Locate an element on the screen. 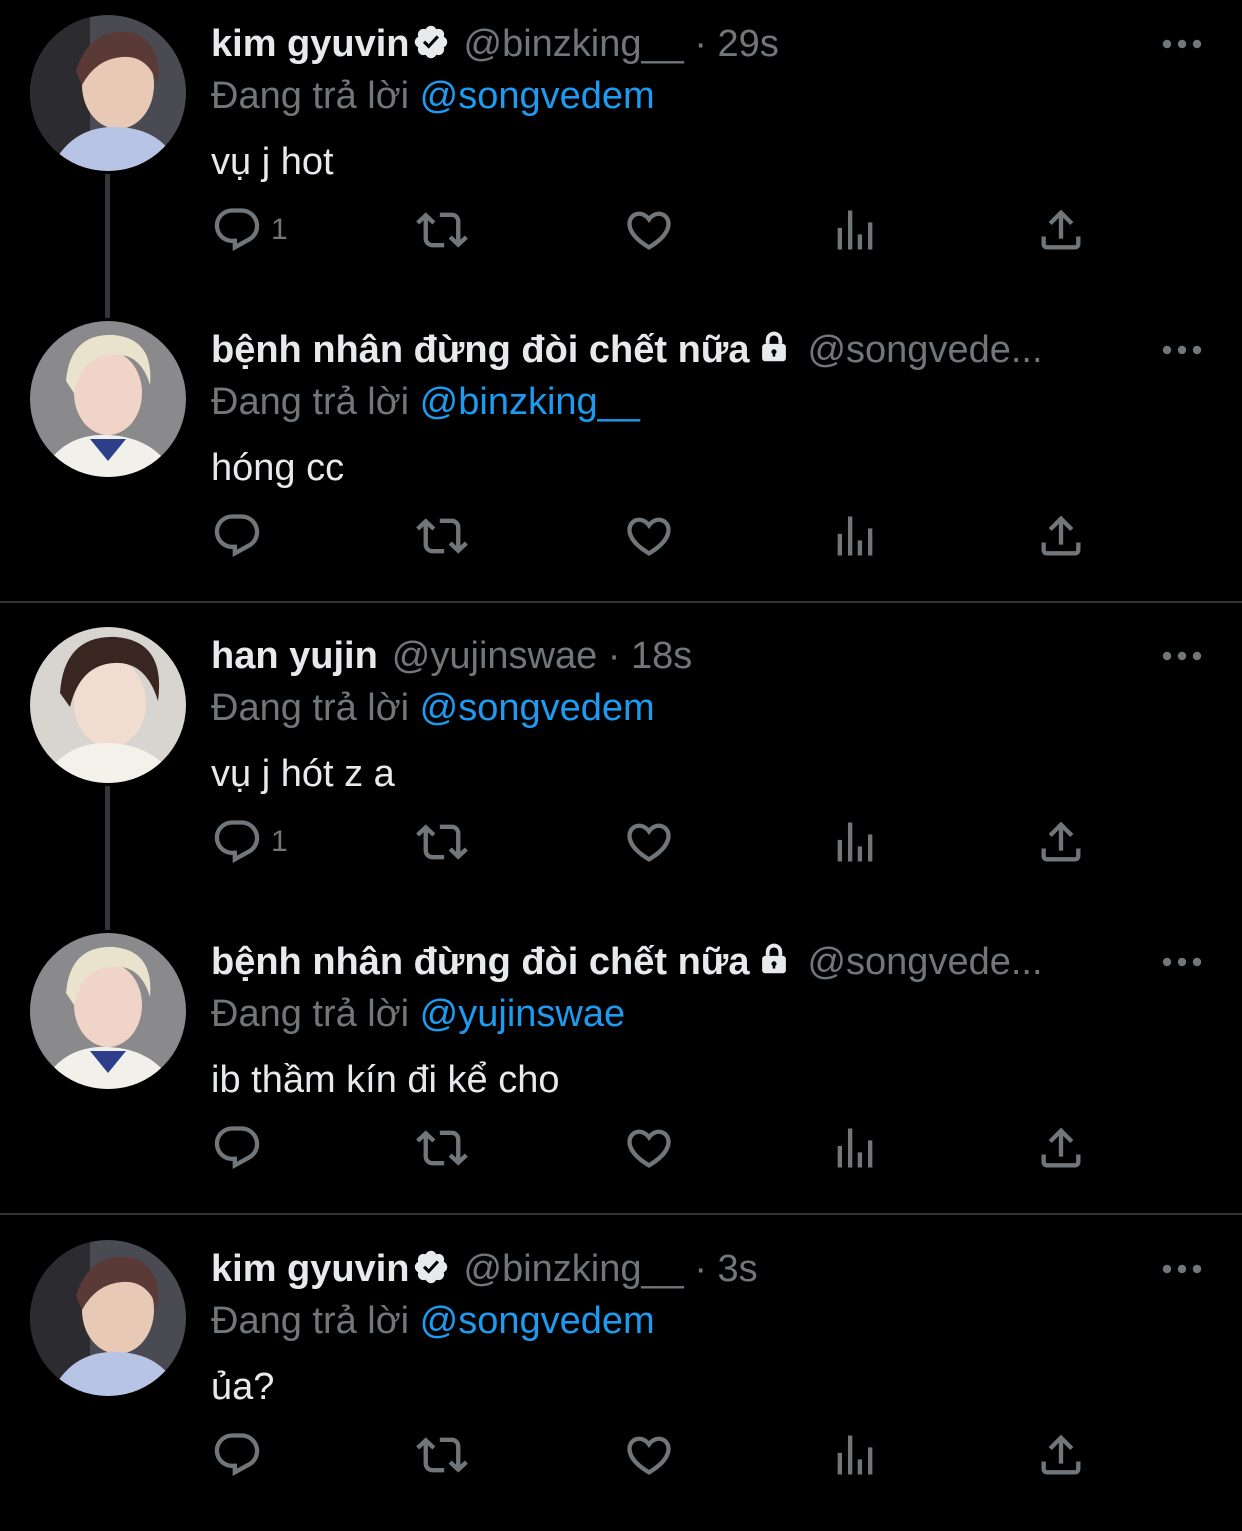 This screenshot has height=1531, width=1242. thread-divider is located at coordinates (621, 602).